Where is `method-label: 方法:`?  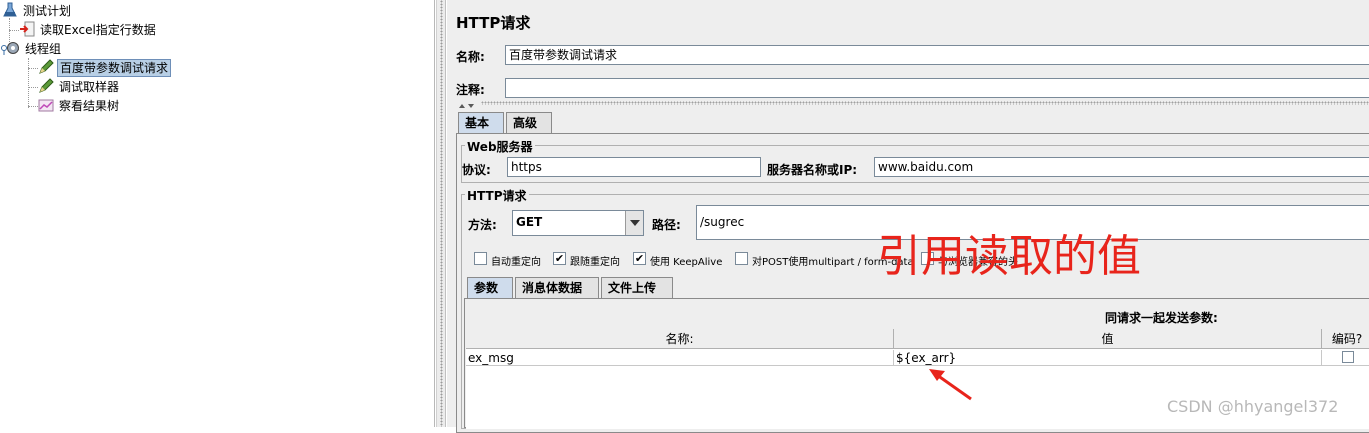
method-label: 方法: is located at coordinates (482, 225).